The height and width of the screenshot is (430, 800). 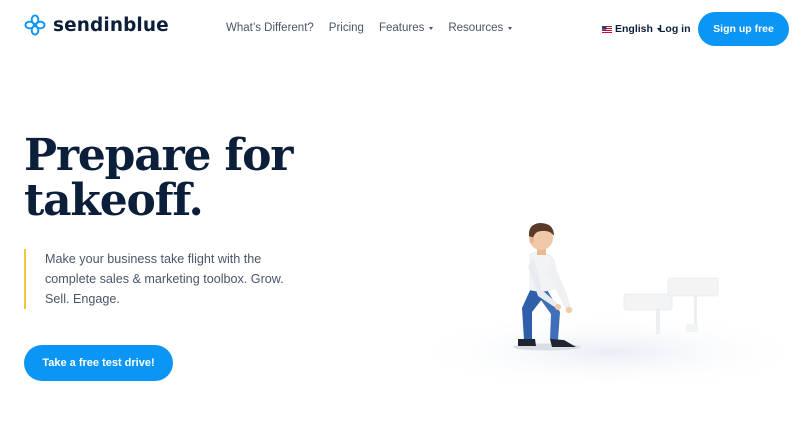 What do you see at coordinates (602, 352) in the screenshot?
I see `floor-shadow` at bounding box center [602, 352].